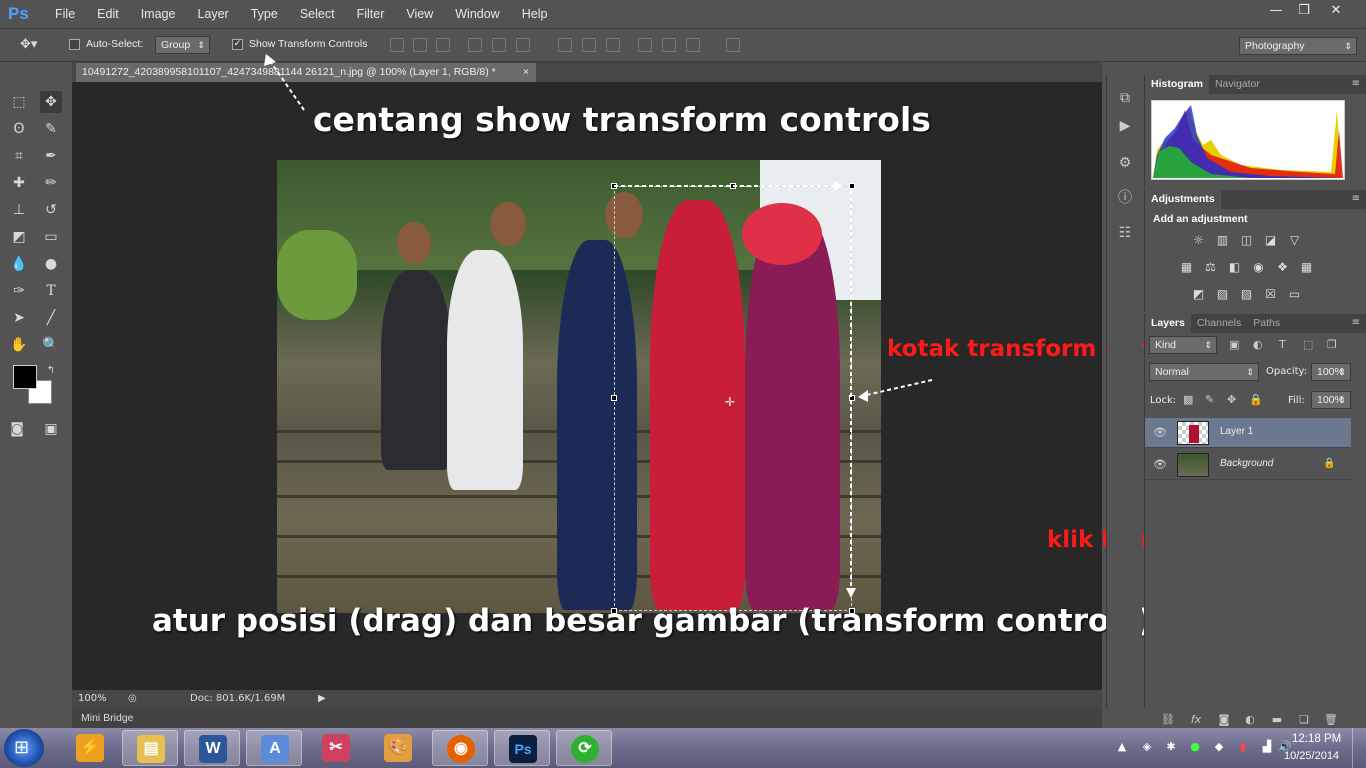 The image size is (1366, 768). I want to click on tray-antivirus-icon: ▮, so click(1243, 747).